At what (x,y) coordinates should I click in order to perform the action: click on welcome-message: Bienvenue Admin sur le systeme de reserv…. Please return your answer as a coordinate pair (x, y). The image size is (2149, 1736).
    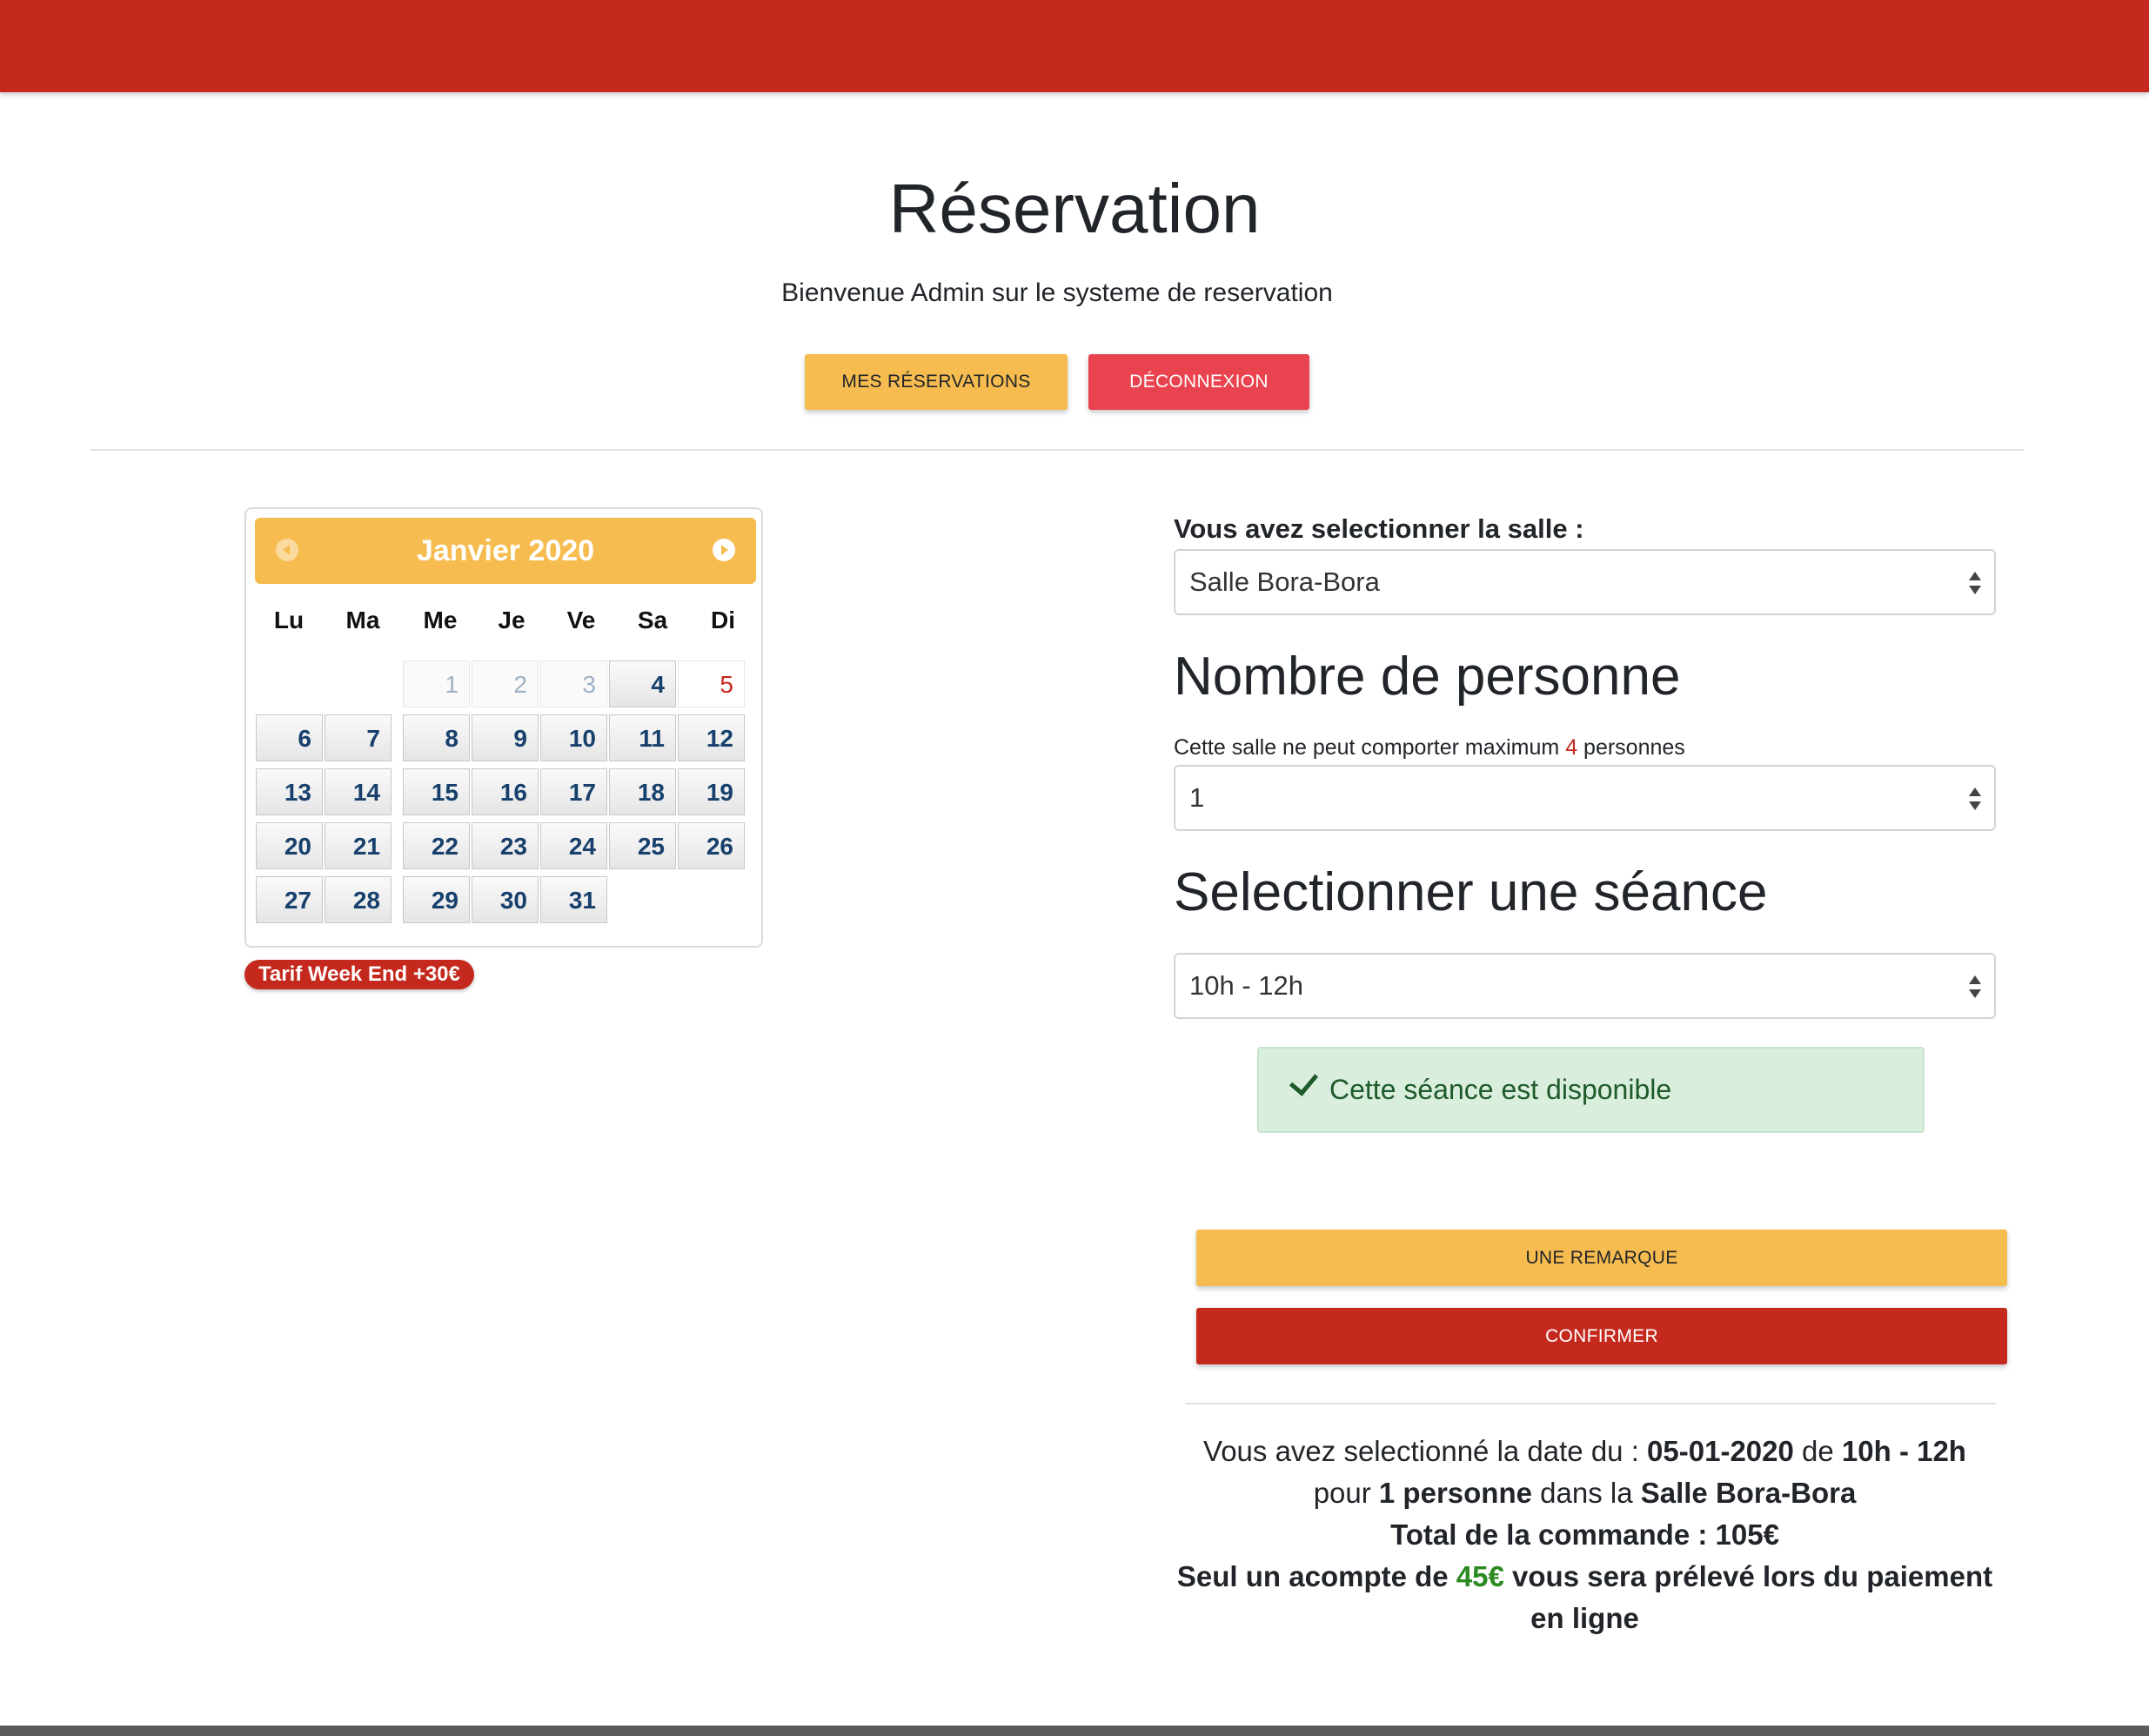
    Looking at the image, I should click on (1057, 292).